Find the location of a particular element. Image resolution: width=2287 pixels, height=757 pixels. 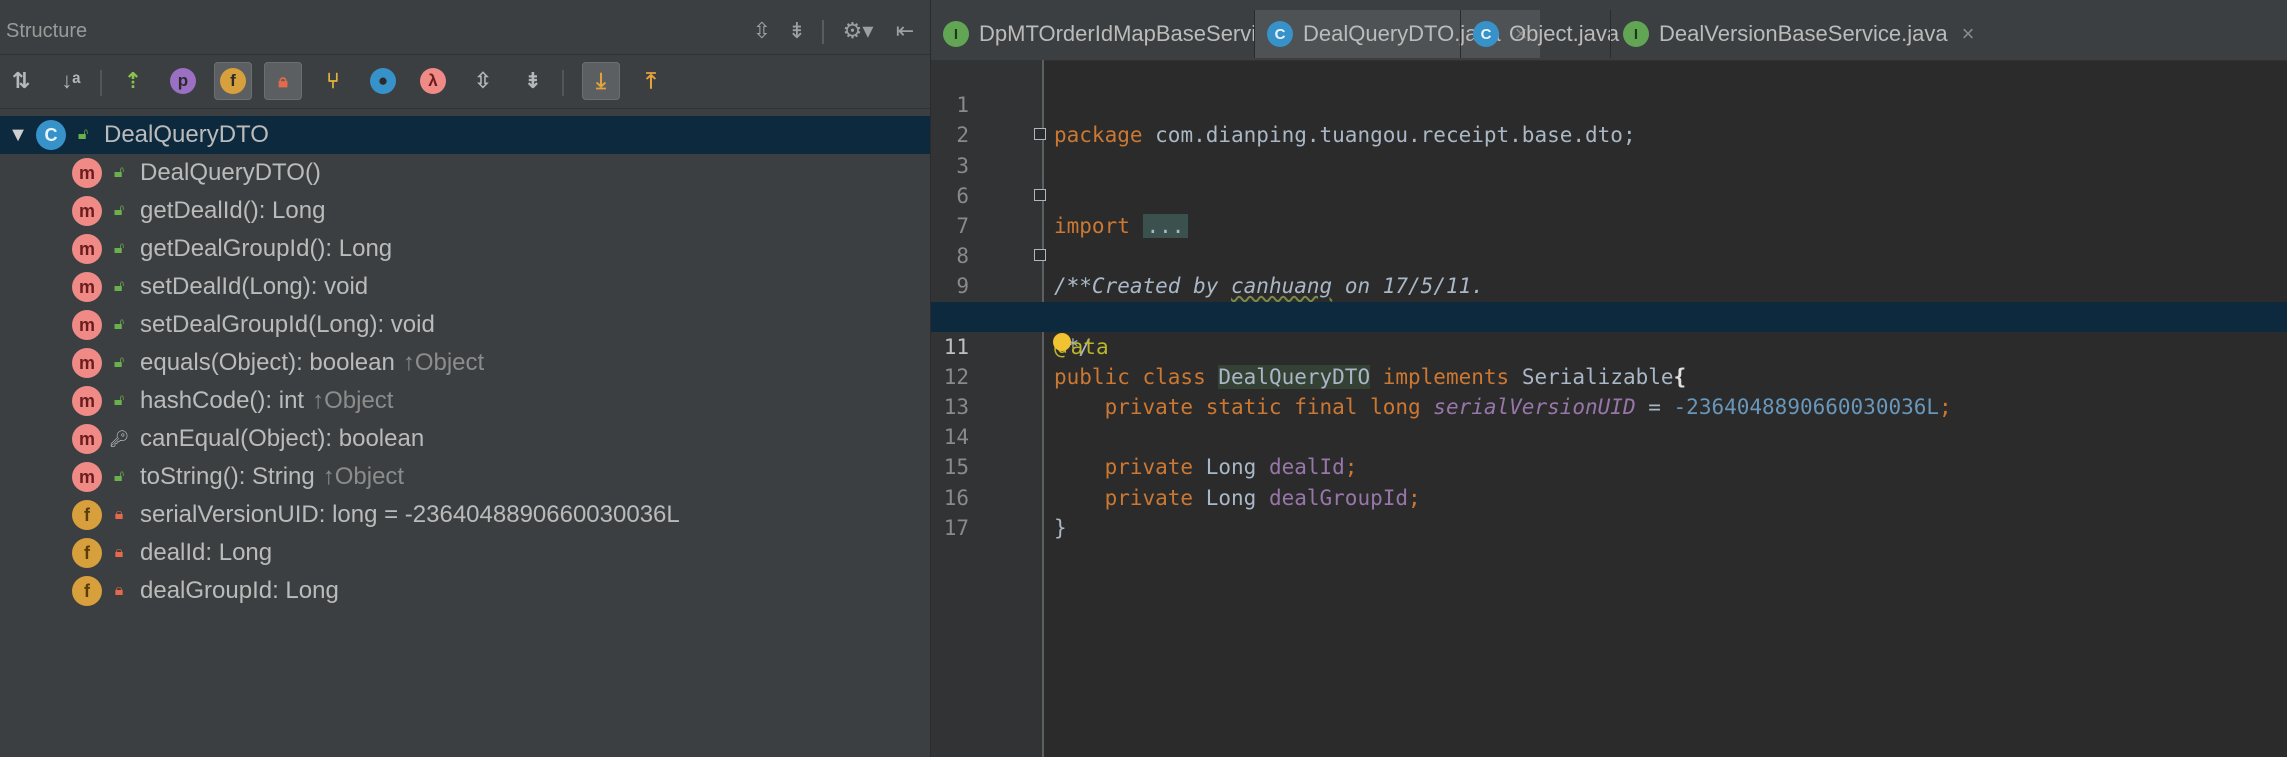

member-label: hashCode(): int is located at coordinates (222, 400).